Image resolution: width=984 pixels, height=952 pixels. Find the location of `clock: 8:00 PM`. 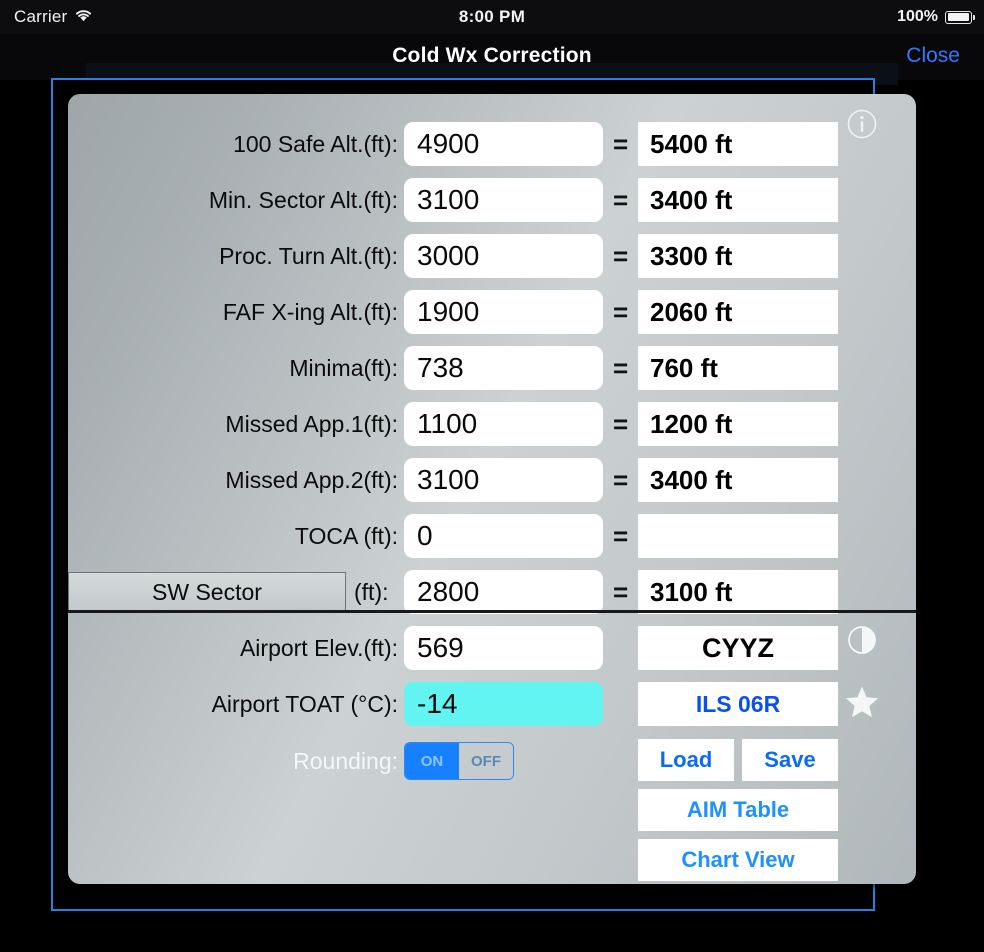

clock: 8:00 PM is located at coordinates (492, 16).